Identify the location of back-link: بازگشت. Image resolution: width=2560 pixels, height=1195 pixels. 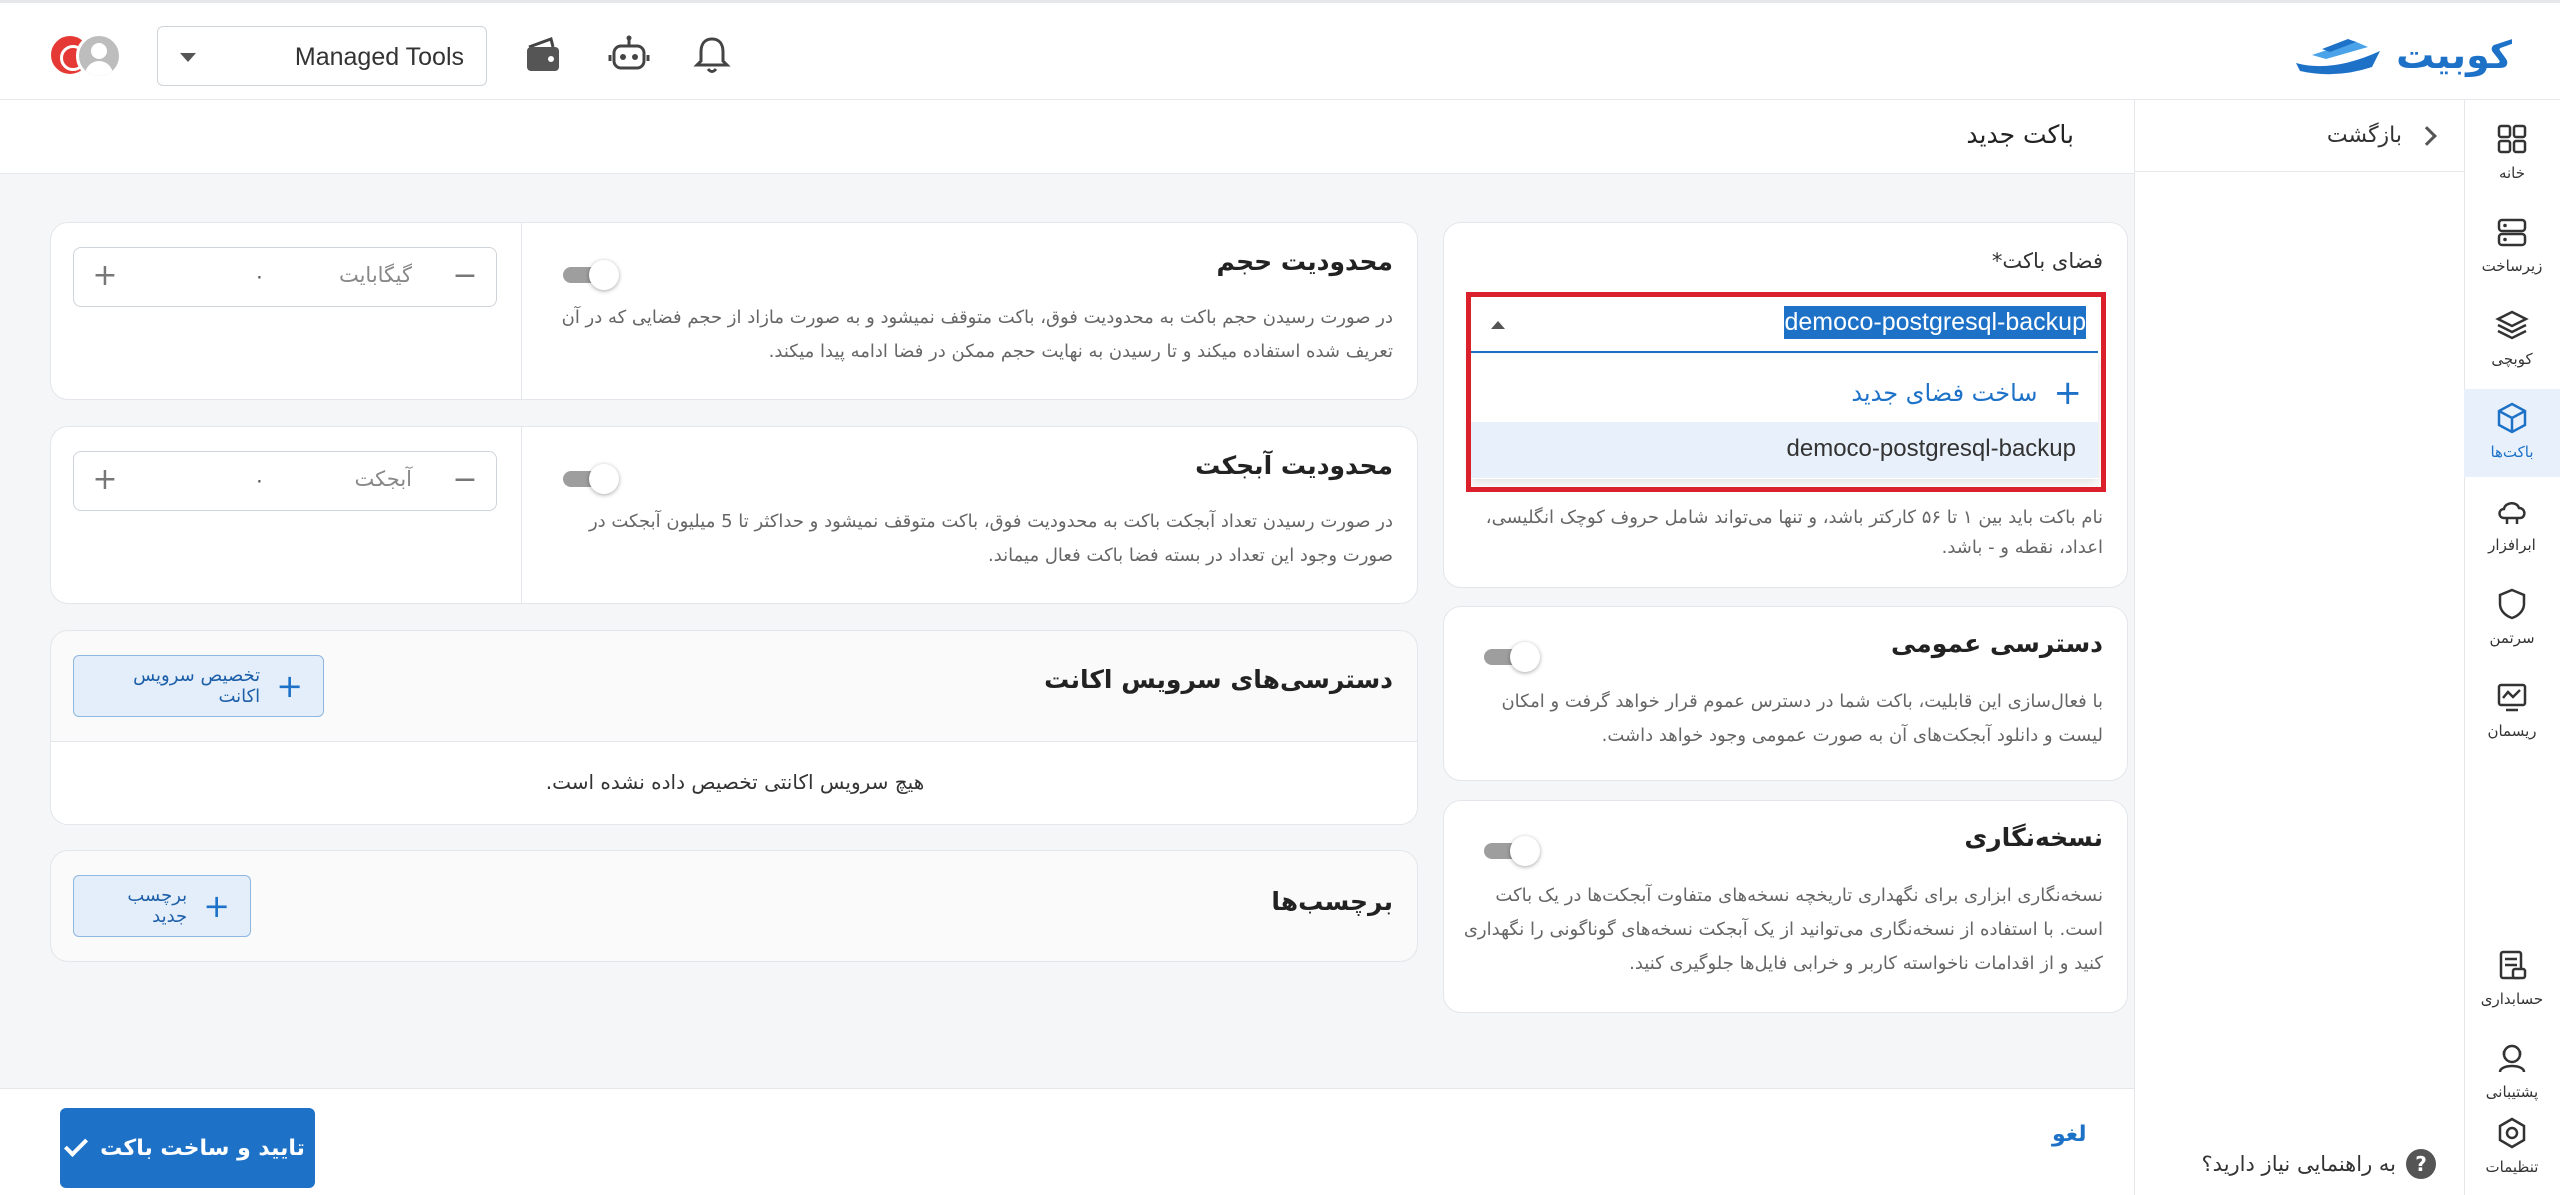
(2299, 136).